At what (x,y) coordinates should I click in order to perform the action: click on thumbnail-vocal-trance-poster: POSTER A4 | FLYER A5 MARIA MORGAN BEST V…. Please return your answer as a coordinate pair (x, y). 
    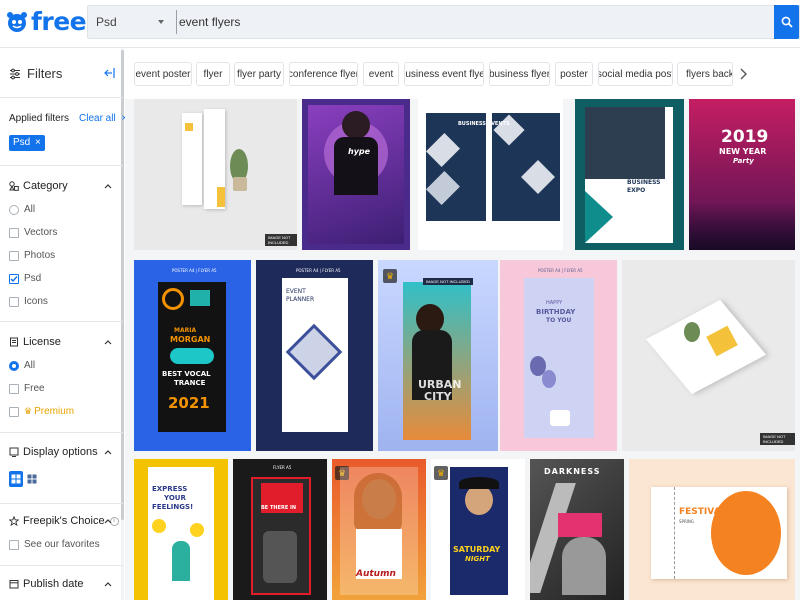
    Looking at the image, I should click on (192, 355).